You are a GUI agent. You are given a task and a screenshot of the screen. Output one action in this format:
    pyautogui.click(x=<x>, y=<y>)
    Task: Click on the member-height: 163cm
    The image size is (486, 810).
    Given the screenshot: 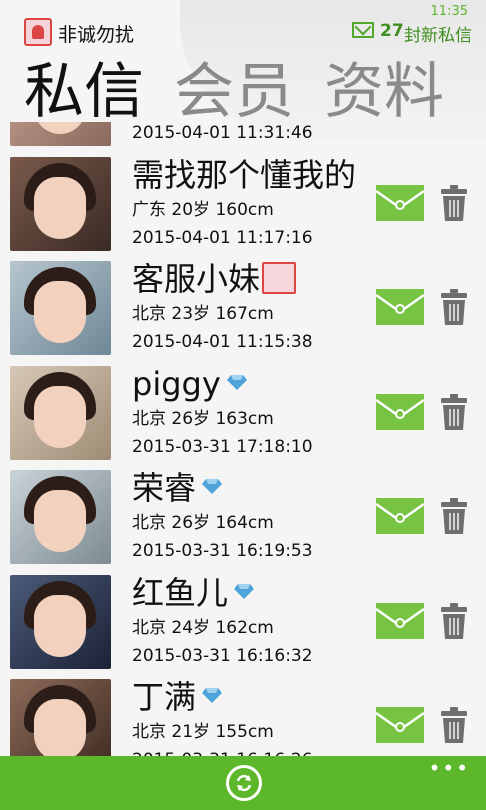 What is the action you would take?
    pyautogui.click(x=244, y=418)
    